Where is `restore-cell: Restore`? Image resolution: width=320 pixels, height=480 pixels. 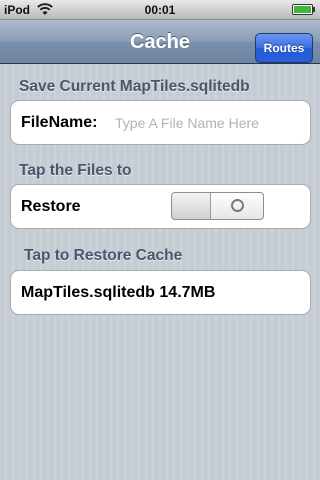
restore-cell: Restore is located at coordinates (160, 206).